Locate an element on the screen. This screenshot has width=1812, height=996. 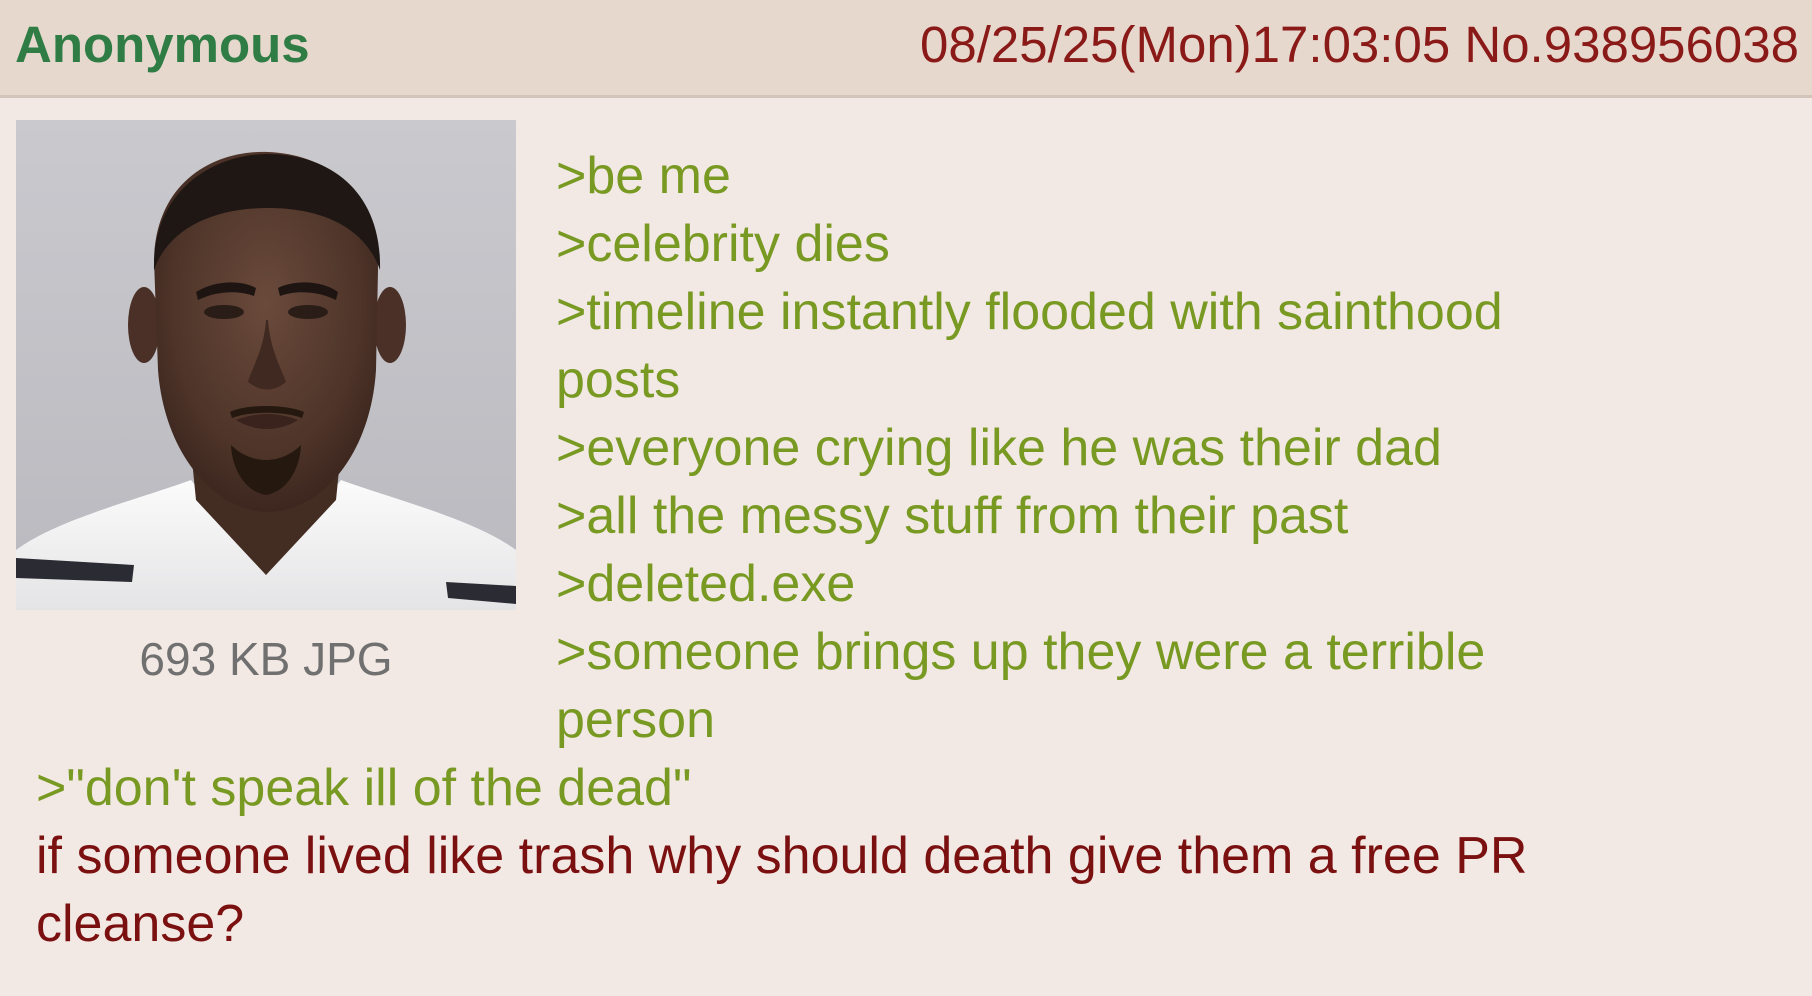
file-info: 693 KB JPG is located at coordinates (266, 659).